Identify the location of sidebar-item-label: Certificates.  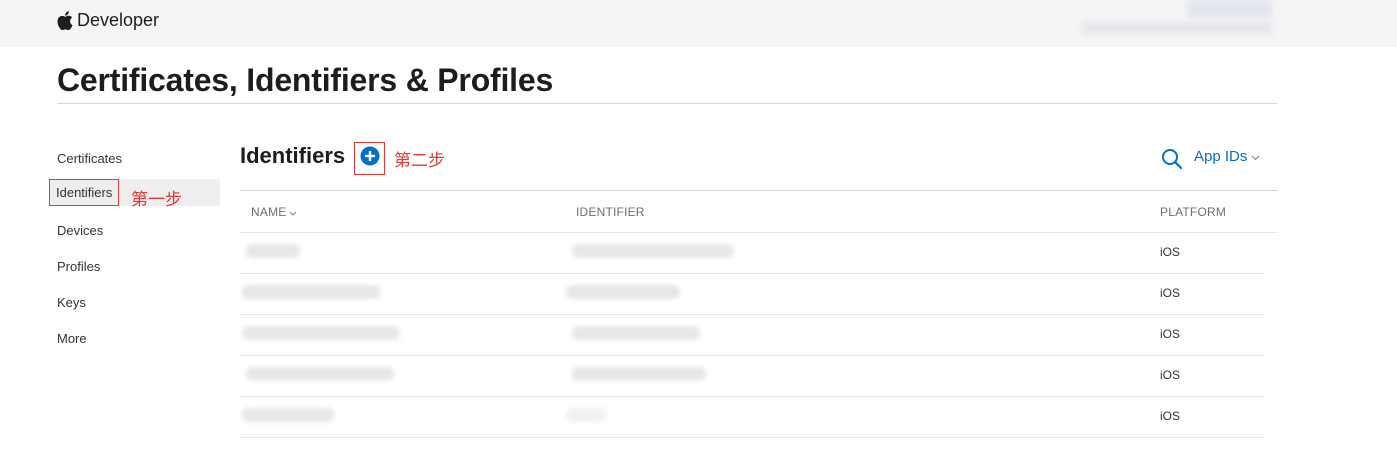
(90, 158).